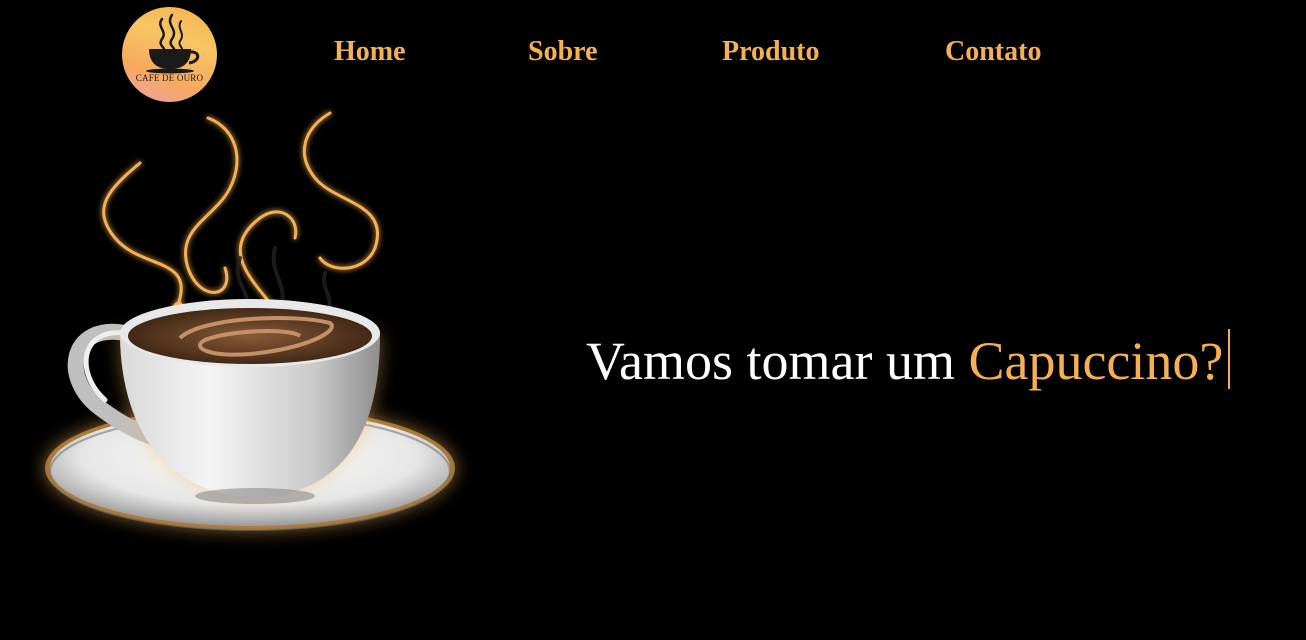 The height and width of the screenshot is (640, 1306). I want to click on logo: CAFE DE OURO, so click(169, 54).